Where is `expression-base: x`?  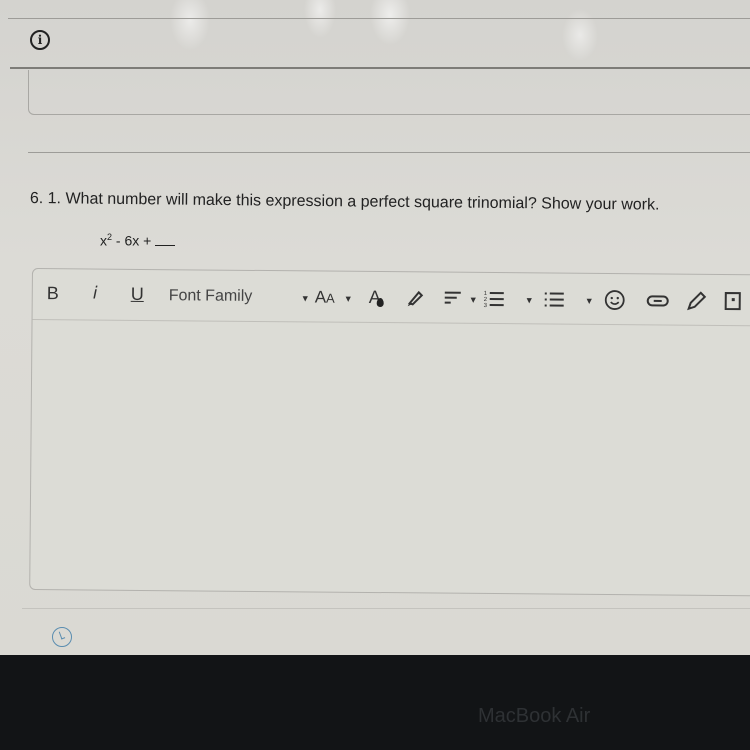 expression-base: x is located at coordinates (103, 240).